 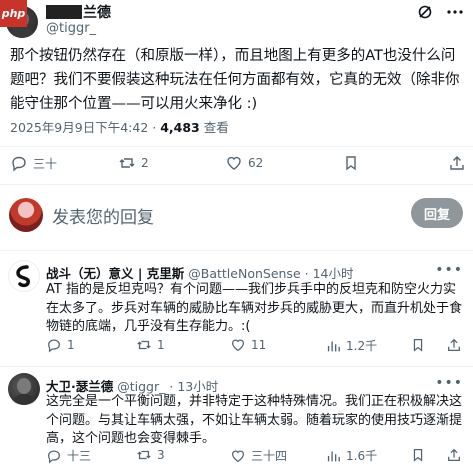 I want to click on comment-header: 战斗（无）意义 | 克里斯 @BattleNonSense · 14小时, so click(x=200, y=272).